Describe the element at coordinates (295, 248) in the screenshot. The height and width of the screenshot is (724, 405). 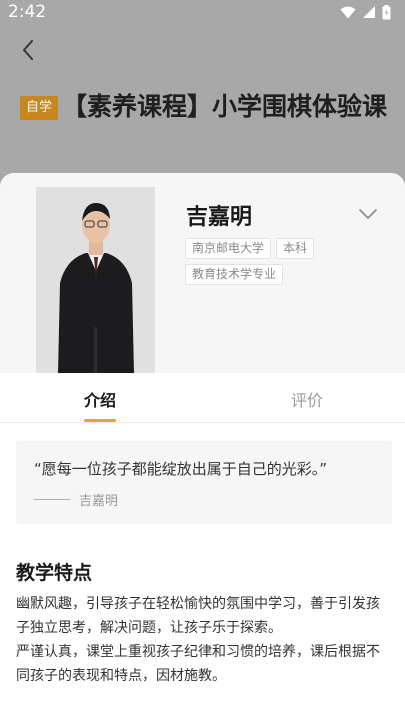
I see `teacher-tag: 本科` at that location.